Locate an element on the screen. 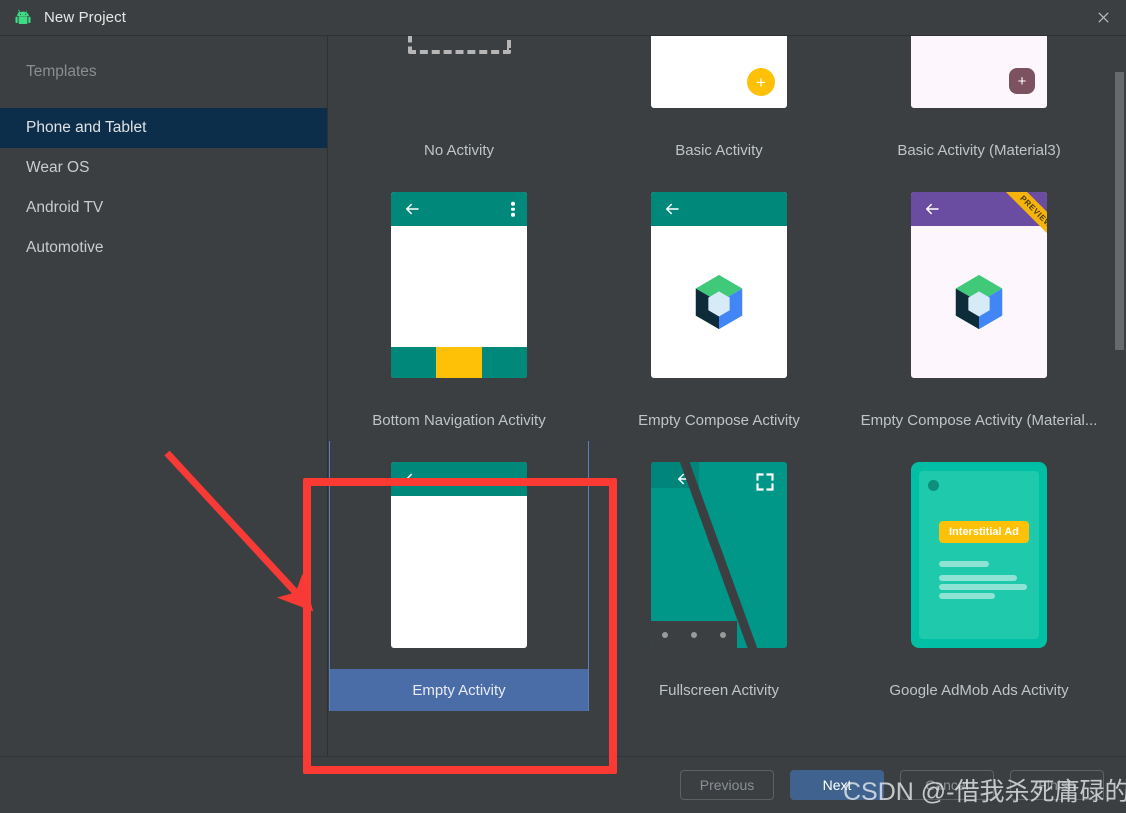 The image size is (1126, 813). template-label: Basic Activity (Material3) is located at coordinates (979, 150).